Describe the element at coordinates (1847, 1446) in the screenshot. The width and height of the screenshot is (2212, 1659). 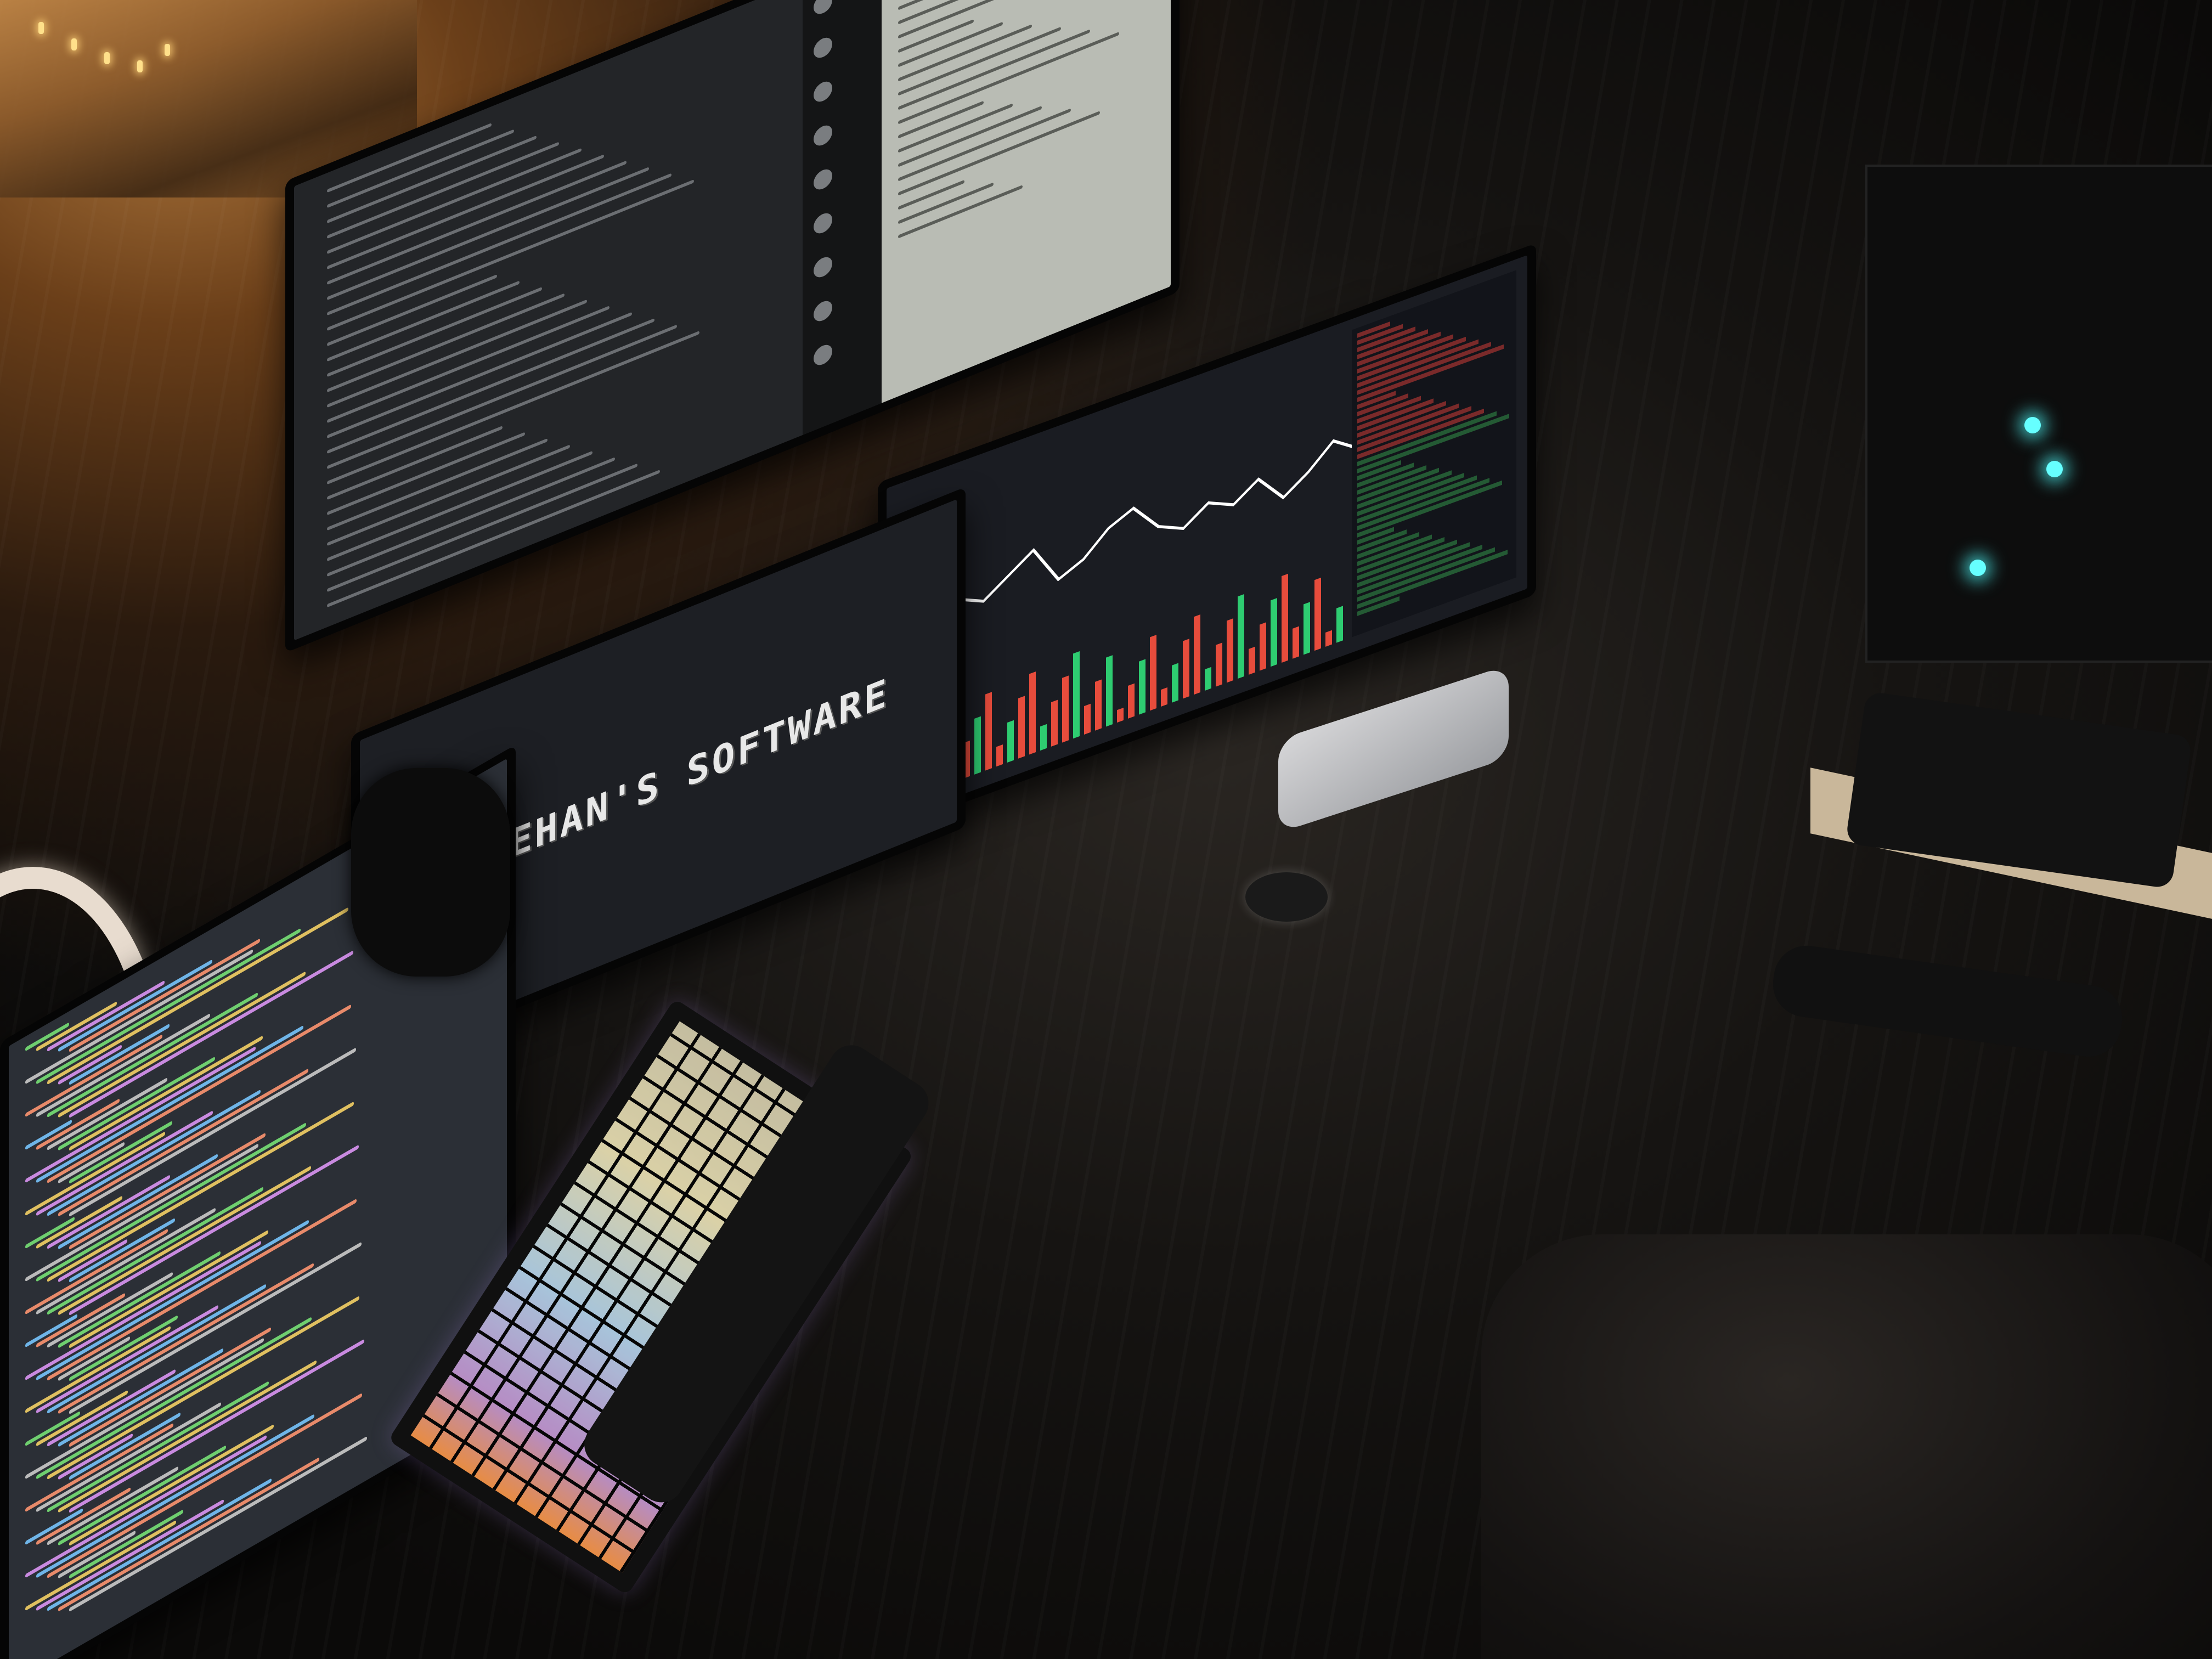
I see `office-chair` at that location.